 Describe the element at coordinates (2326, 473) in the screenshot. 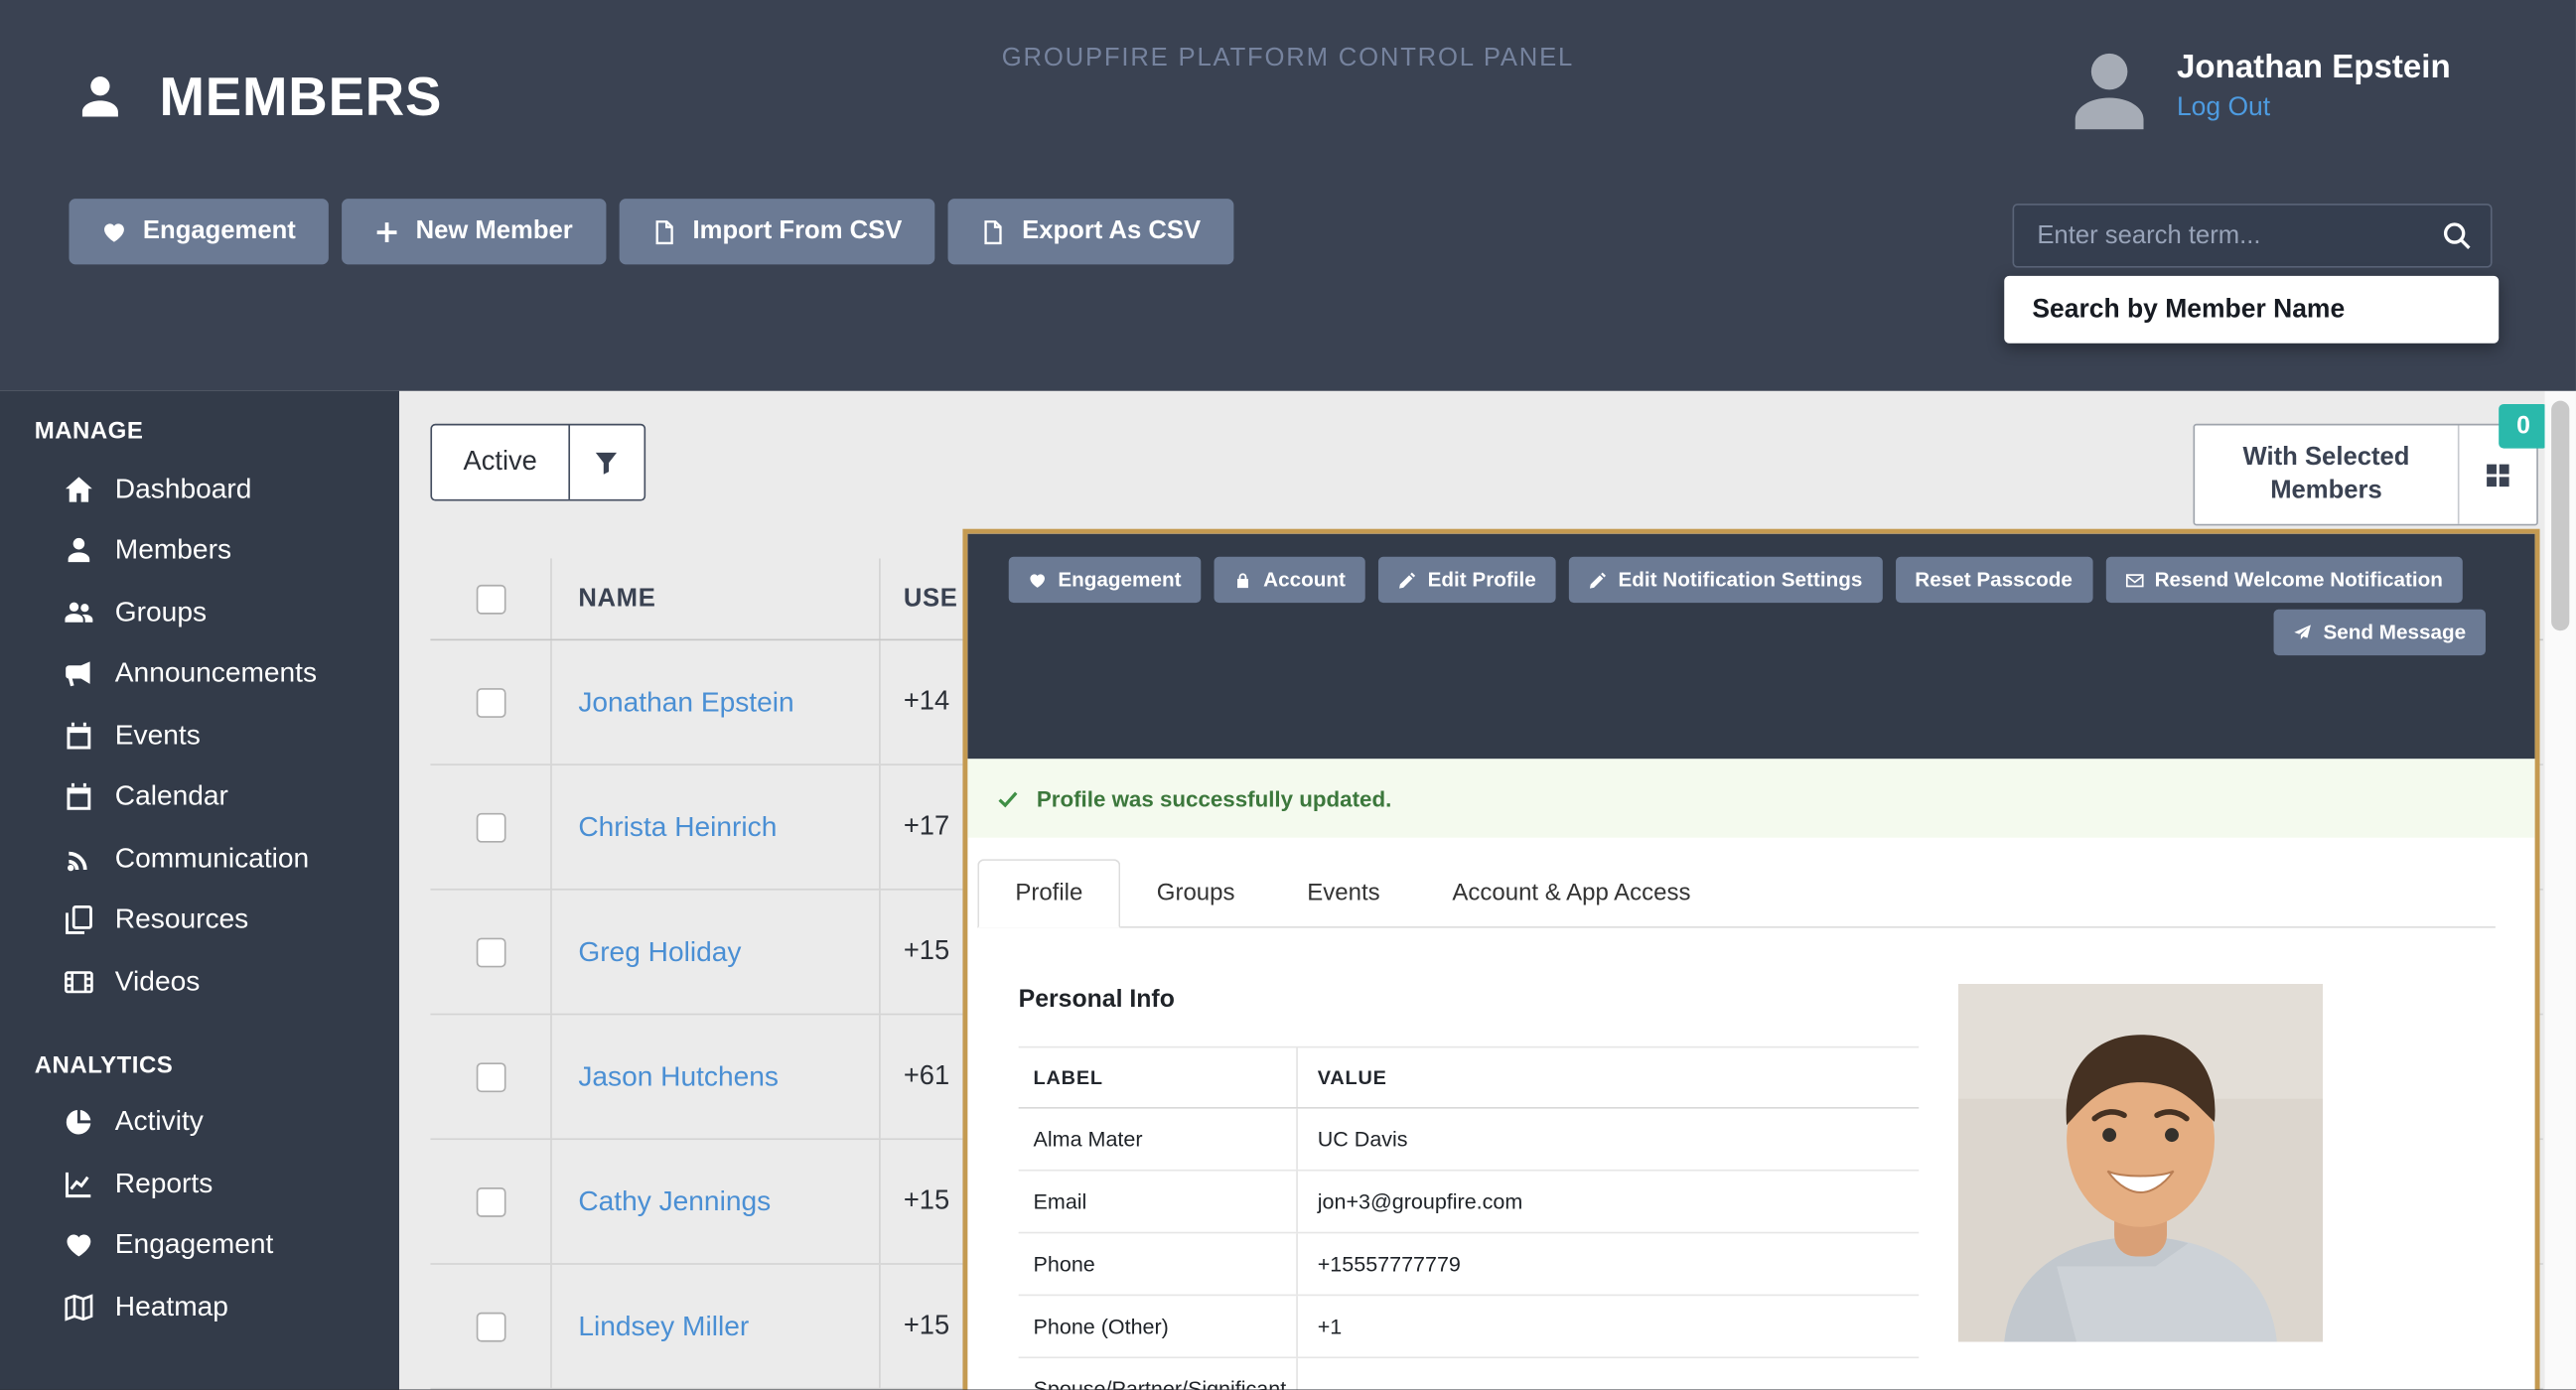

I see `with-selected-label: With Selected Members` at that location.